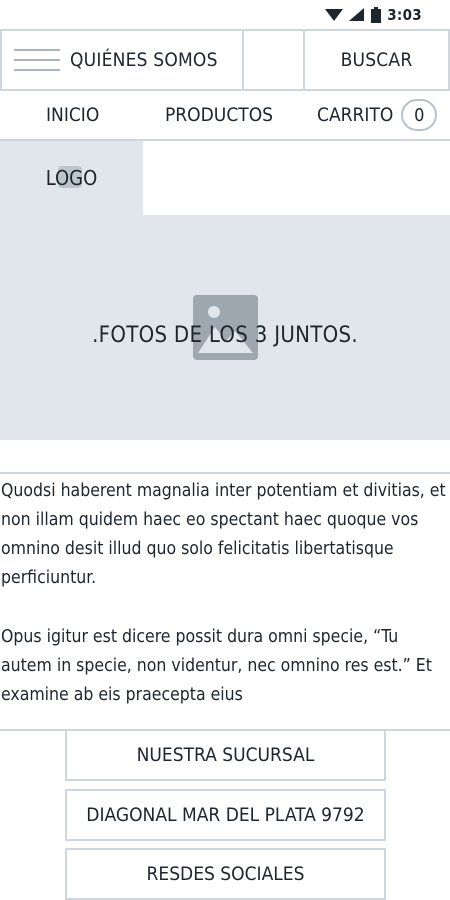 The image size is (450, 900). I want to click on nav-item-label: PRODUCTOS, so click(219, 115).